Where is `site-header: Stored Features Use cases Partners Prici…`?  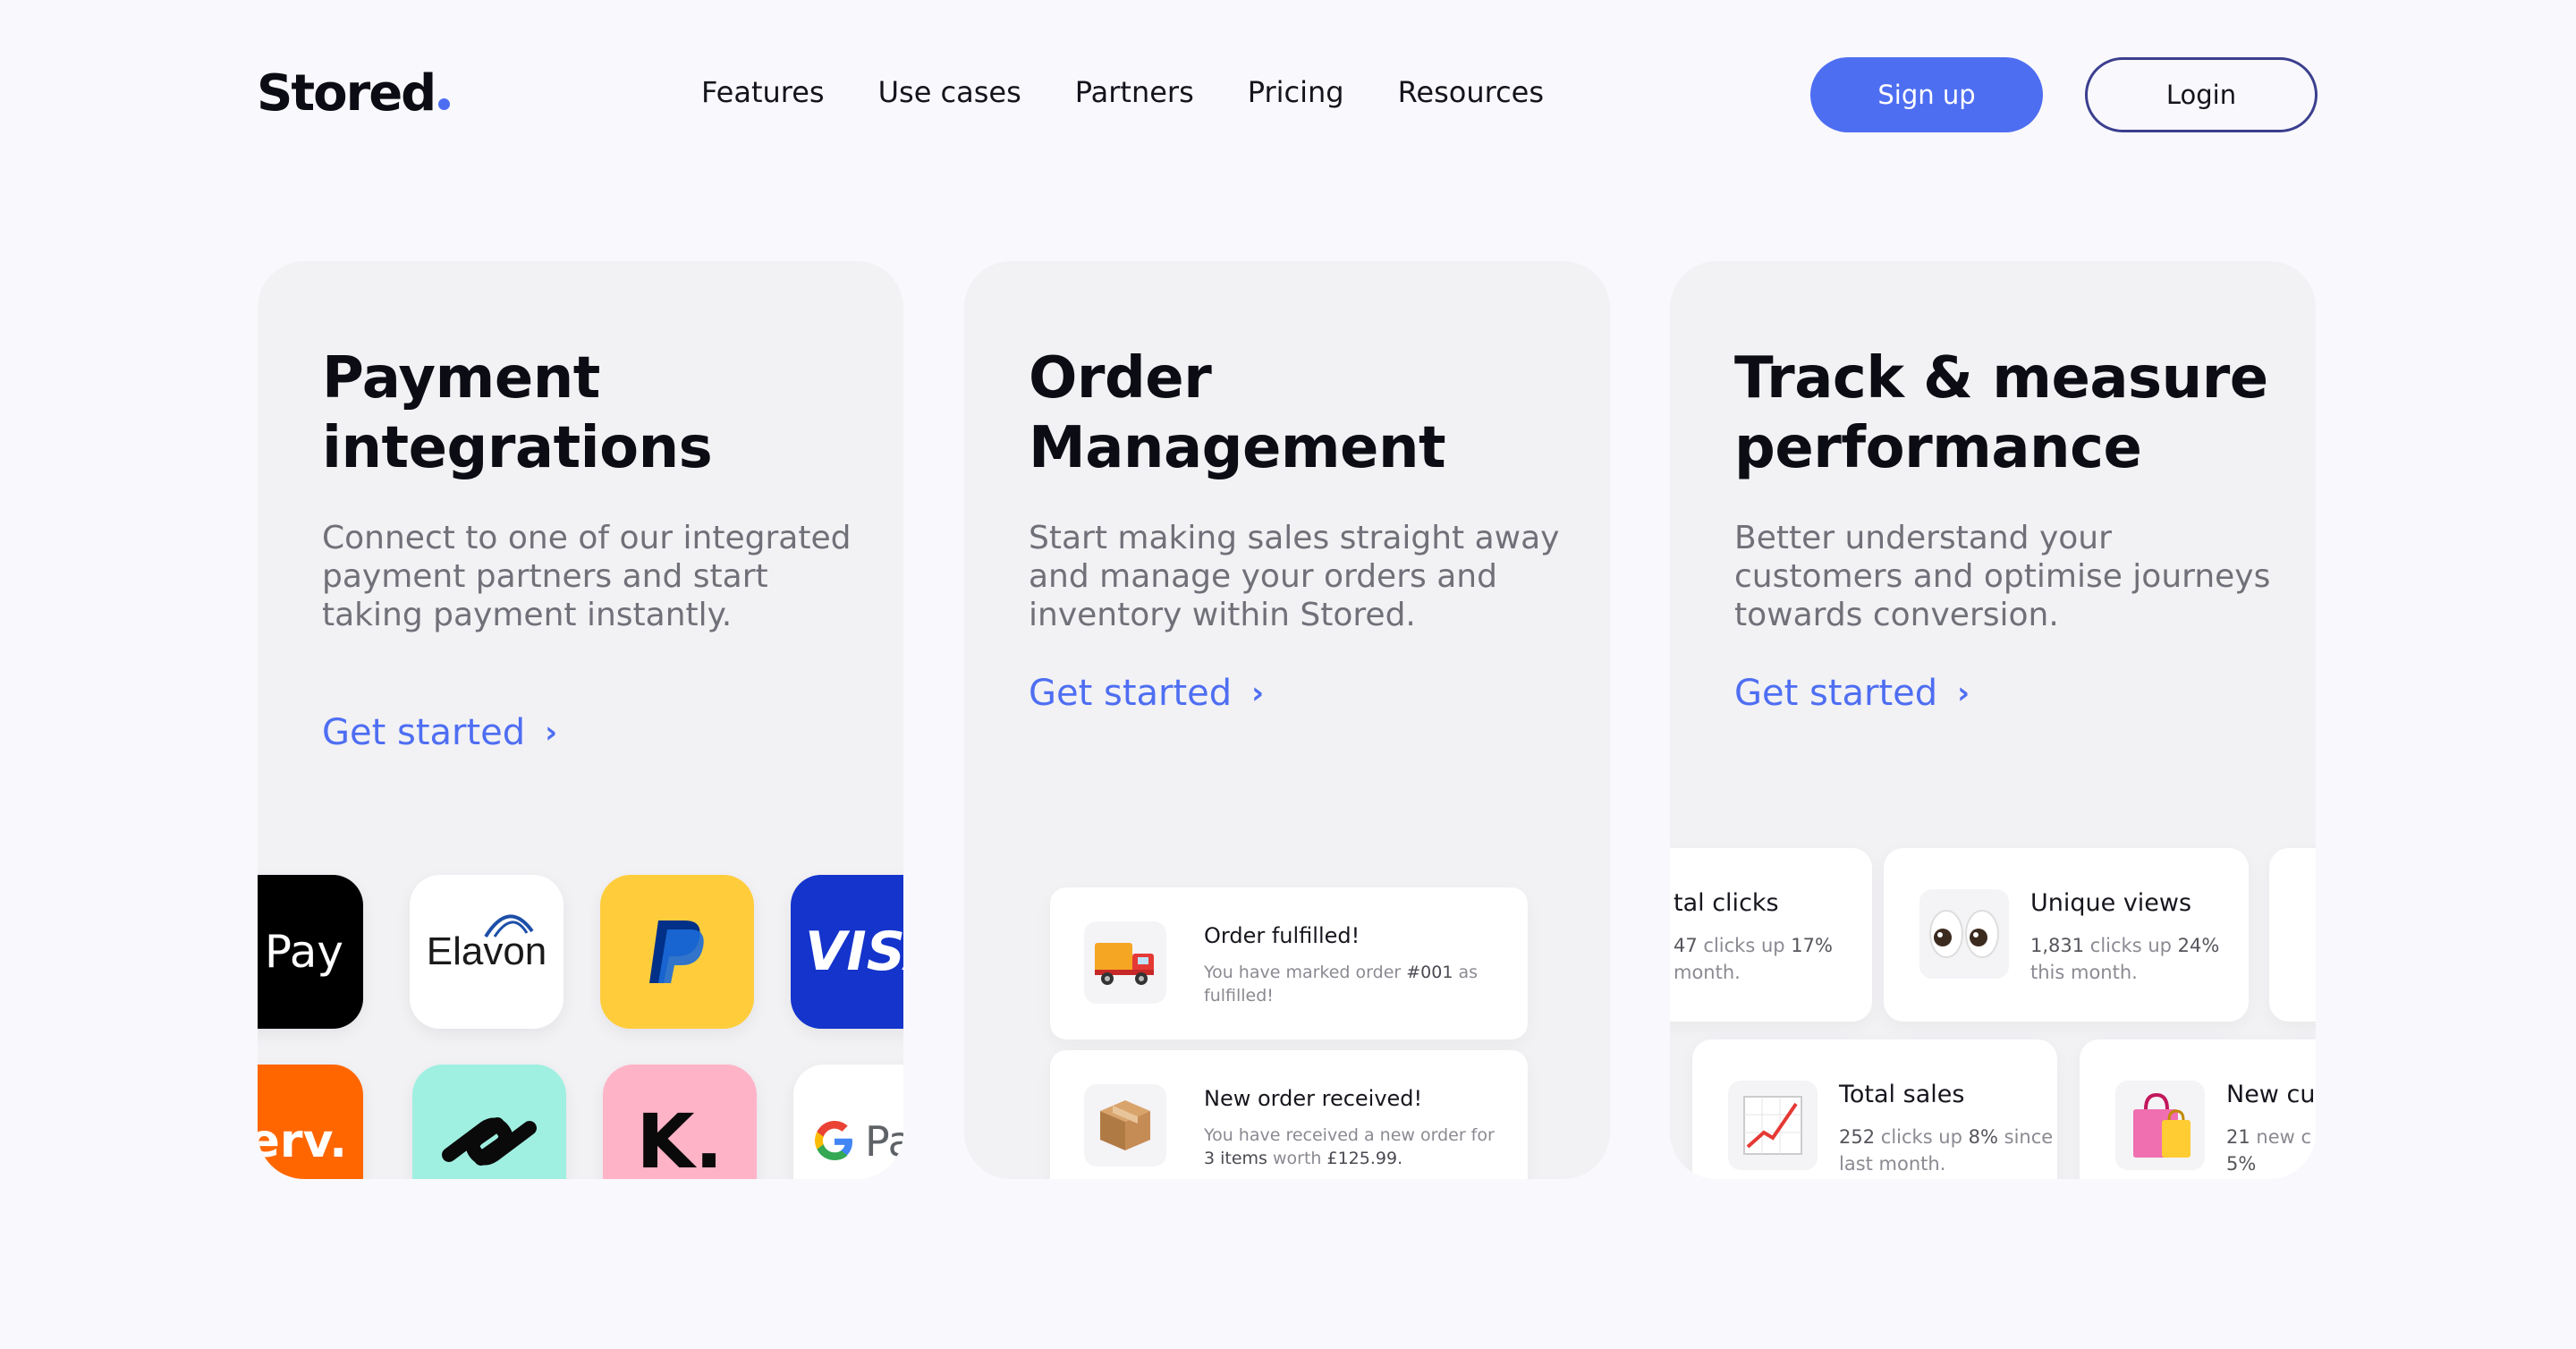
site-header: Stored Features Use cases Partners Prici… is located at coordinates (1288, 98).